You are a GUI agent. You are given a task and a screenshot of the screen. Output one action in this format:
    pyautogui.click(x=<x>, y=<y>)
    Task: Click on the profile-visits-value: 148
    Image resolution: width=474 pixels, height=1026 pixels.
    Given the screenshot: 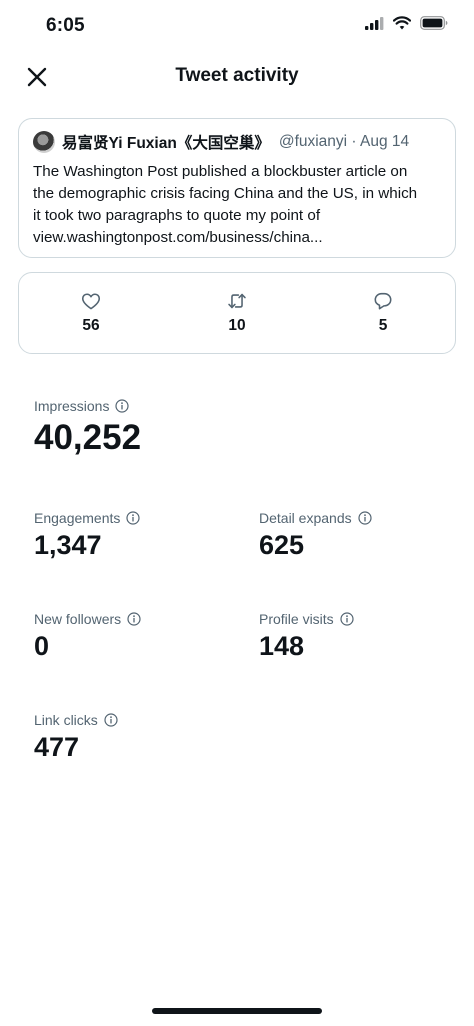 What is the action you would take?
    pyautogui.click(x=282, y=646)
    